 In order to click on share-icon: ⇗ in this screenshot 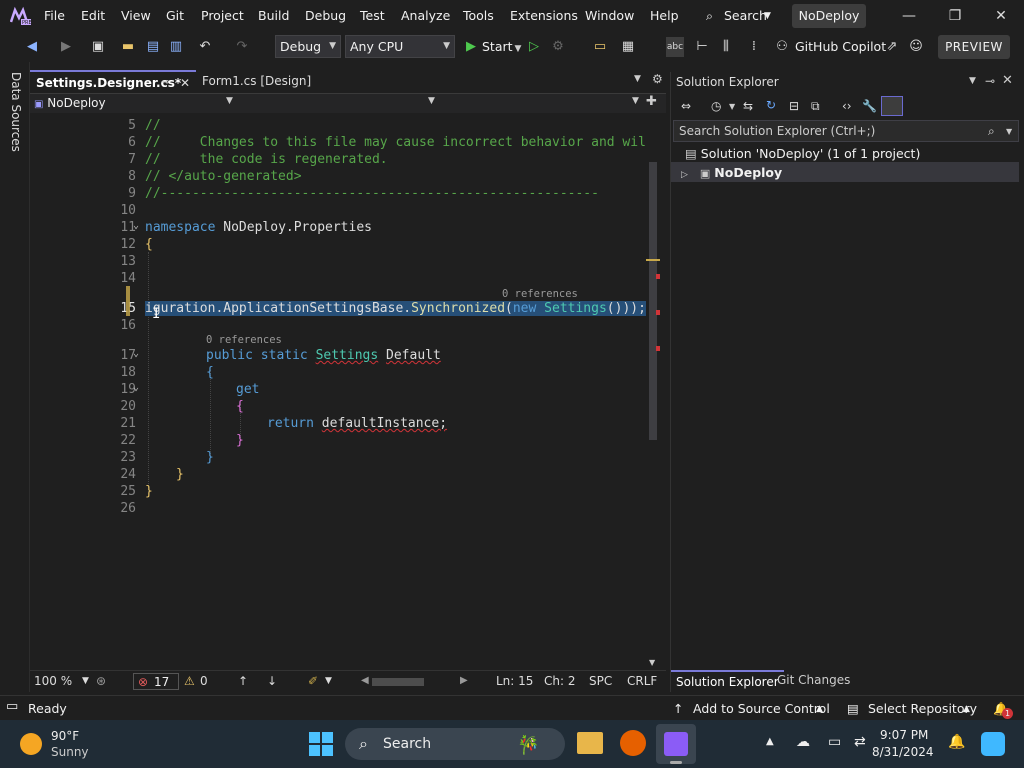, I will do `click(892, 47)`.